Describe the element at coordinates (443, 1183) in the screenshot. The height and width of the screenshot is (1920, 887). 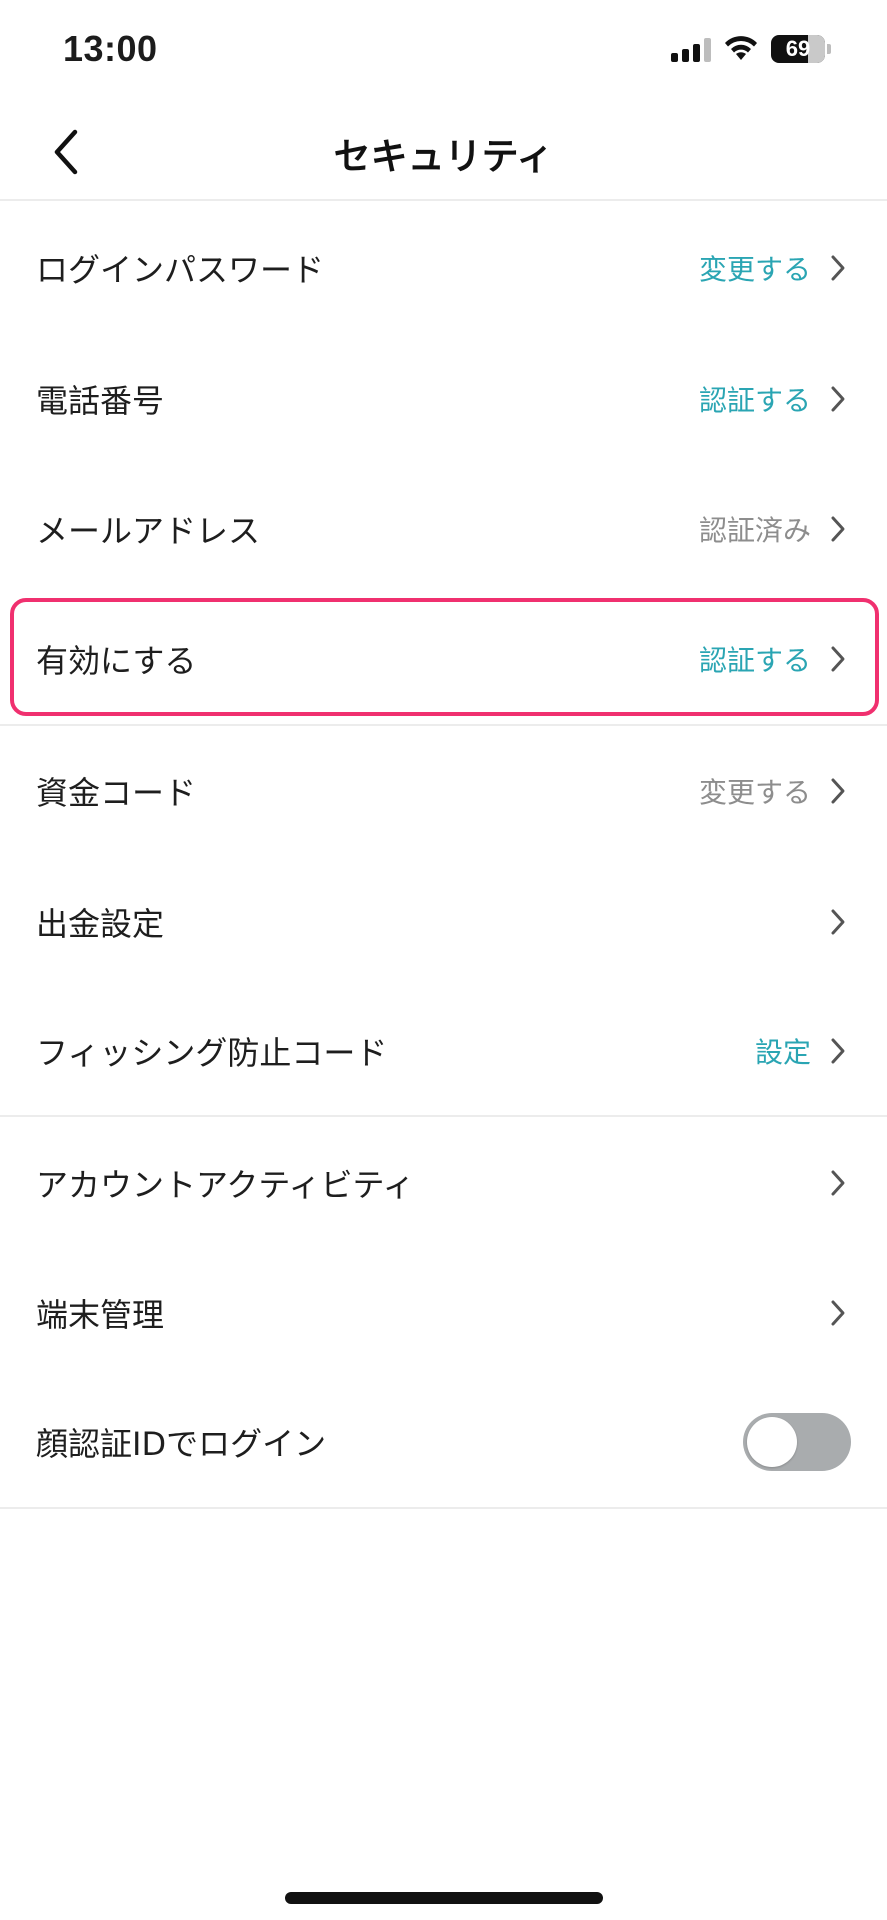
I see `row-account-activity: アカウントアクティビティ` at that location.